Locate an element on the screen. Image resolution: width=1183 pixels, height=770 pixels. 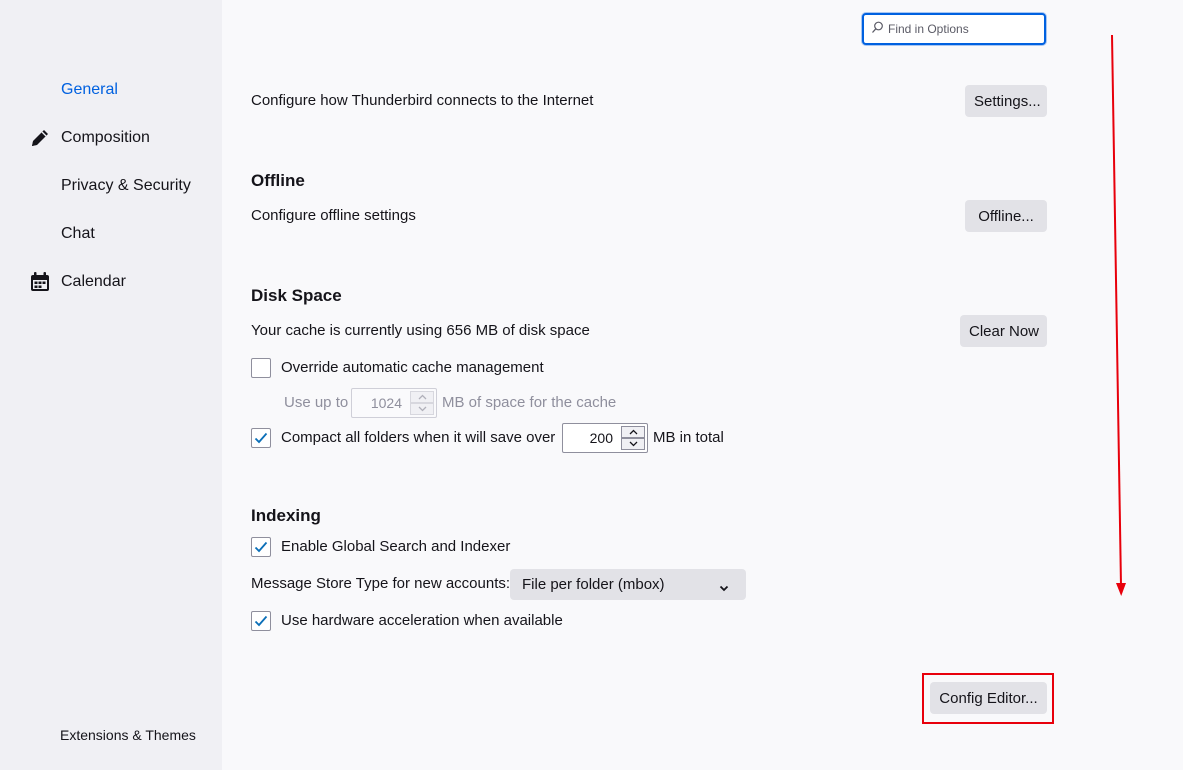
sidebar-item-label: General is located at coordinates (89, 89).